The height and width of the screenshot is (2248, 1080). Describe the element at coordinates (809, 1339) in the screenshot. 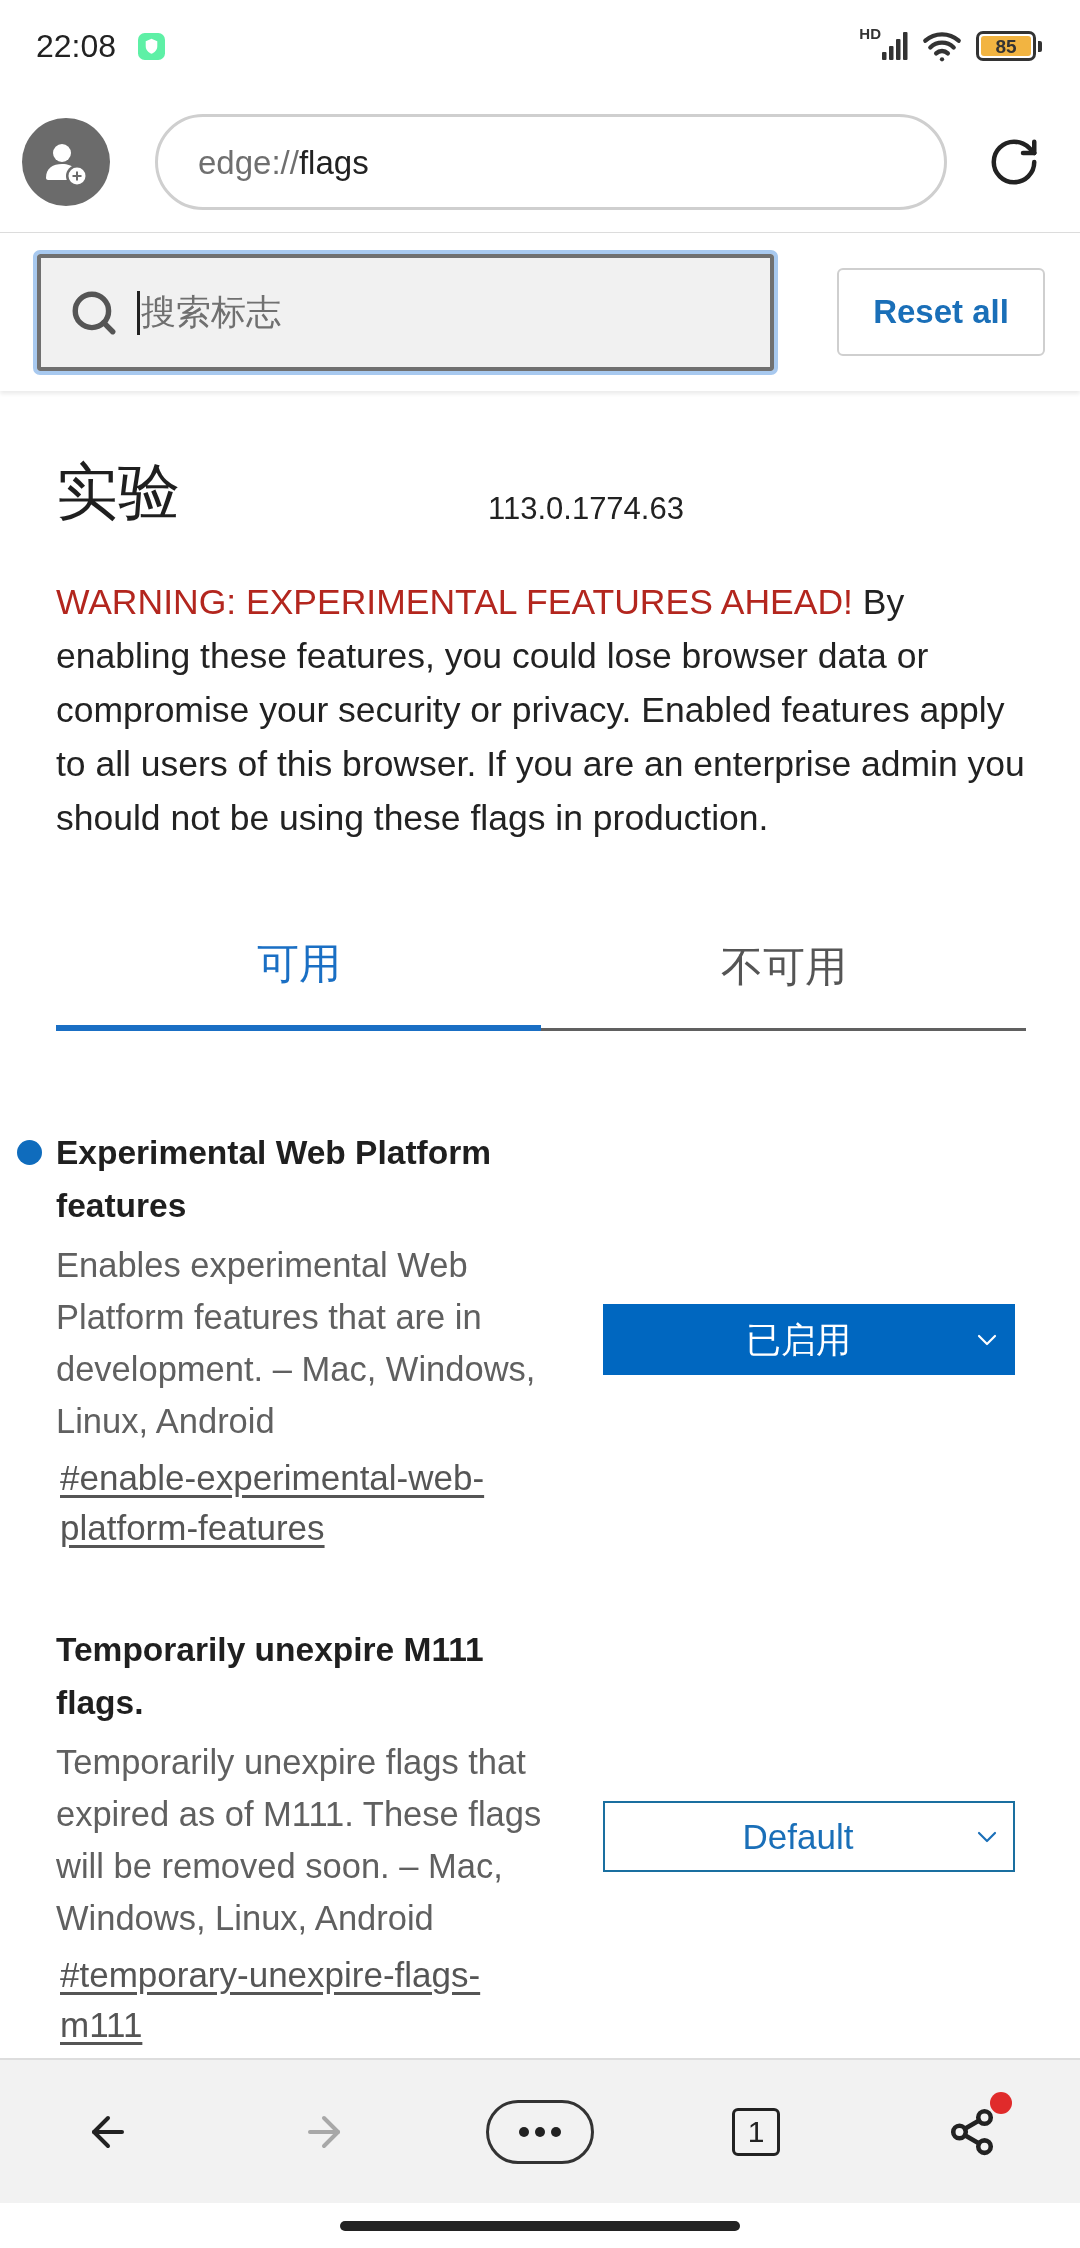

I see `flag-select: 已启用` at that location.